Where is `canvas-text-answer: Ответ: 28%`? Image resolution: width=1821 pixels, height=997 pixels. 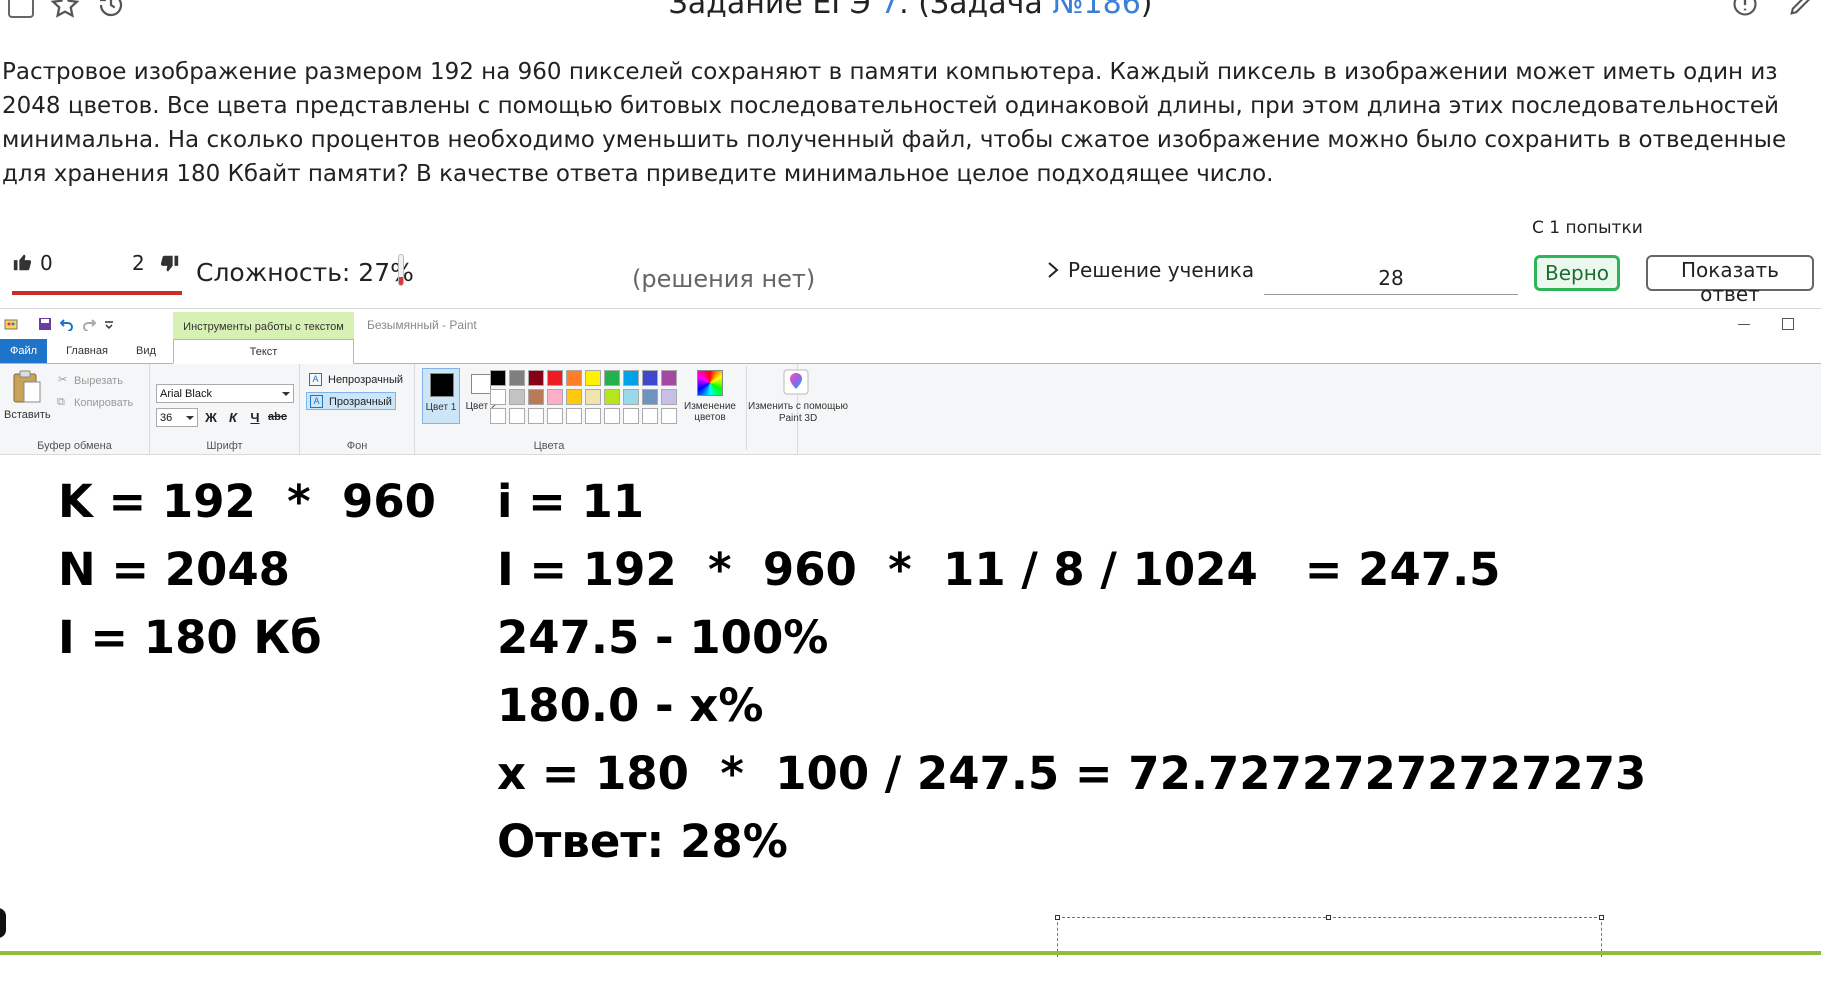 canvas-text-answer: Ответ: 28% is located at coordinates (642, 841).